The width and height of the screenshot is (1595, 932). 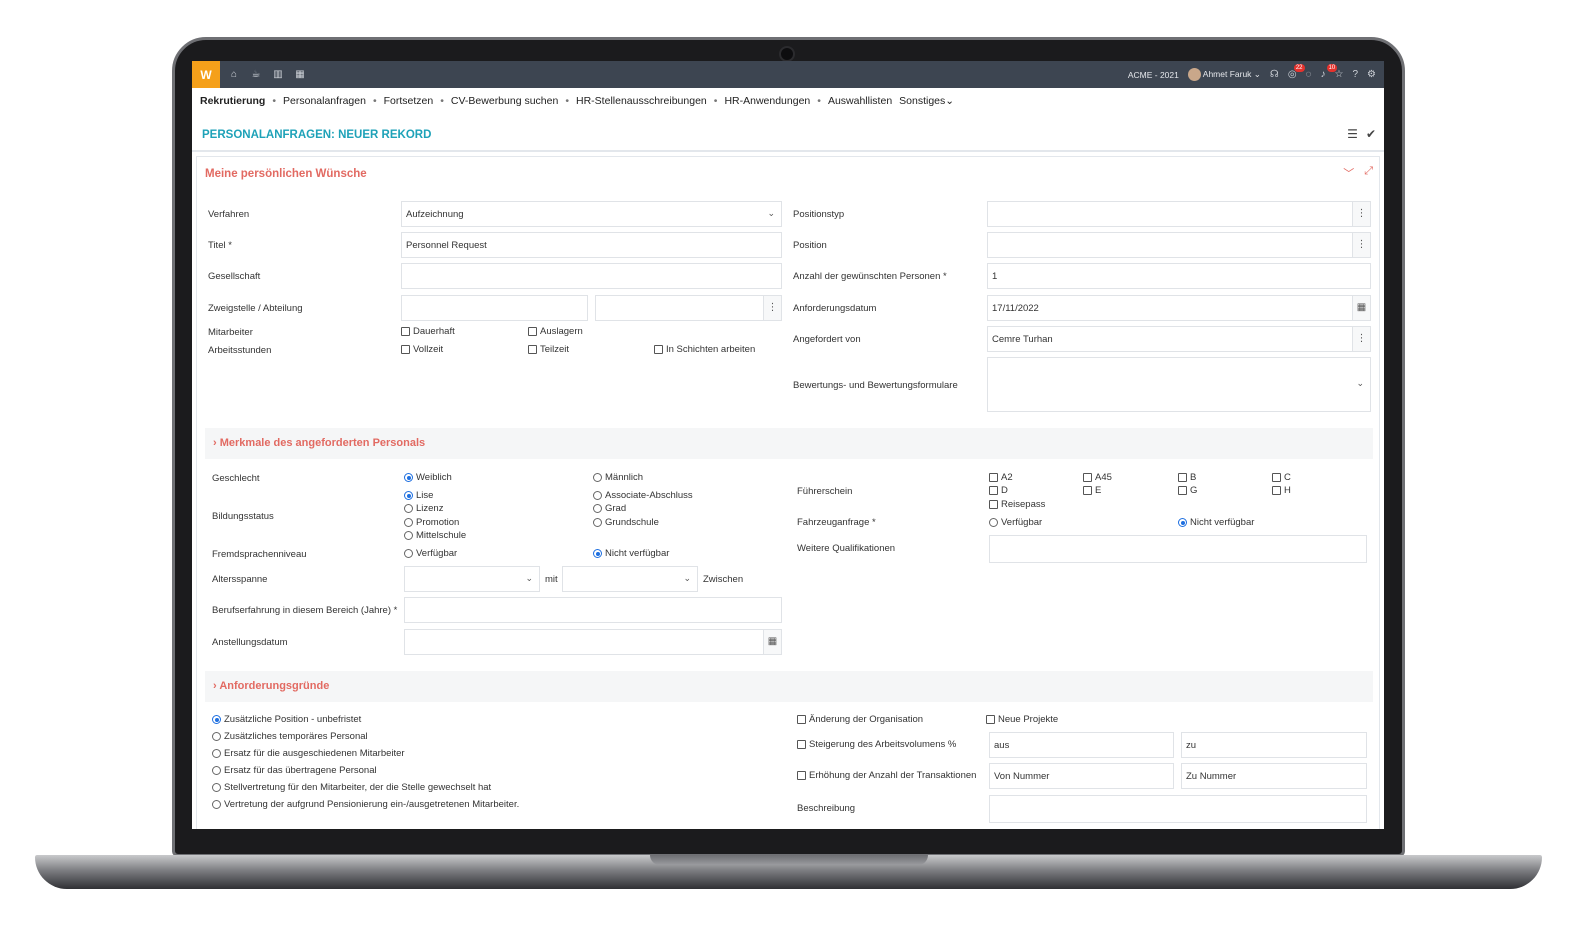 What do you see at coordinates (591, 245) in the screenshot?
I see `titel-input: Personnel Request` at bounding box center [591, 245].